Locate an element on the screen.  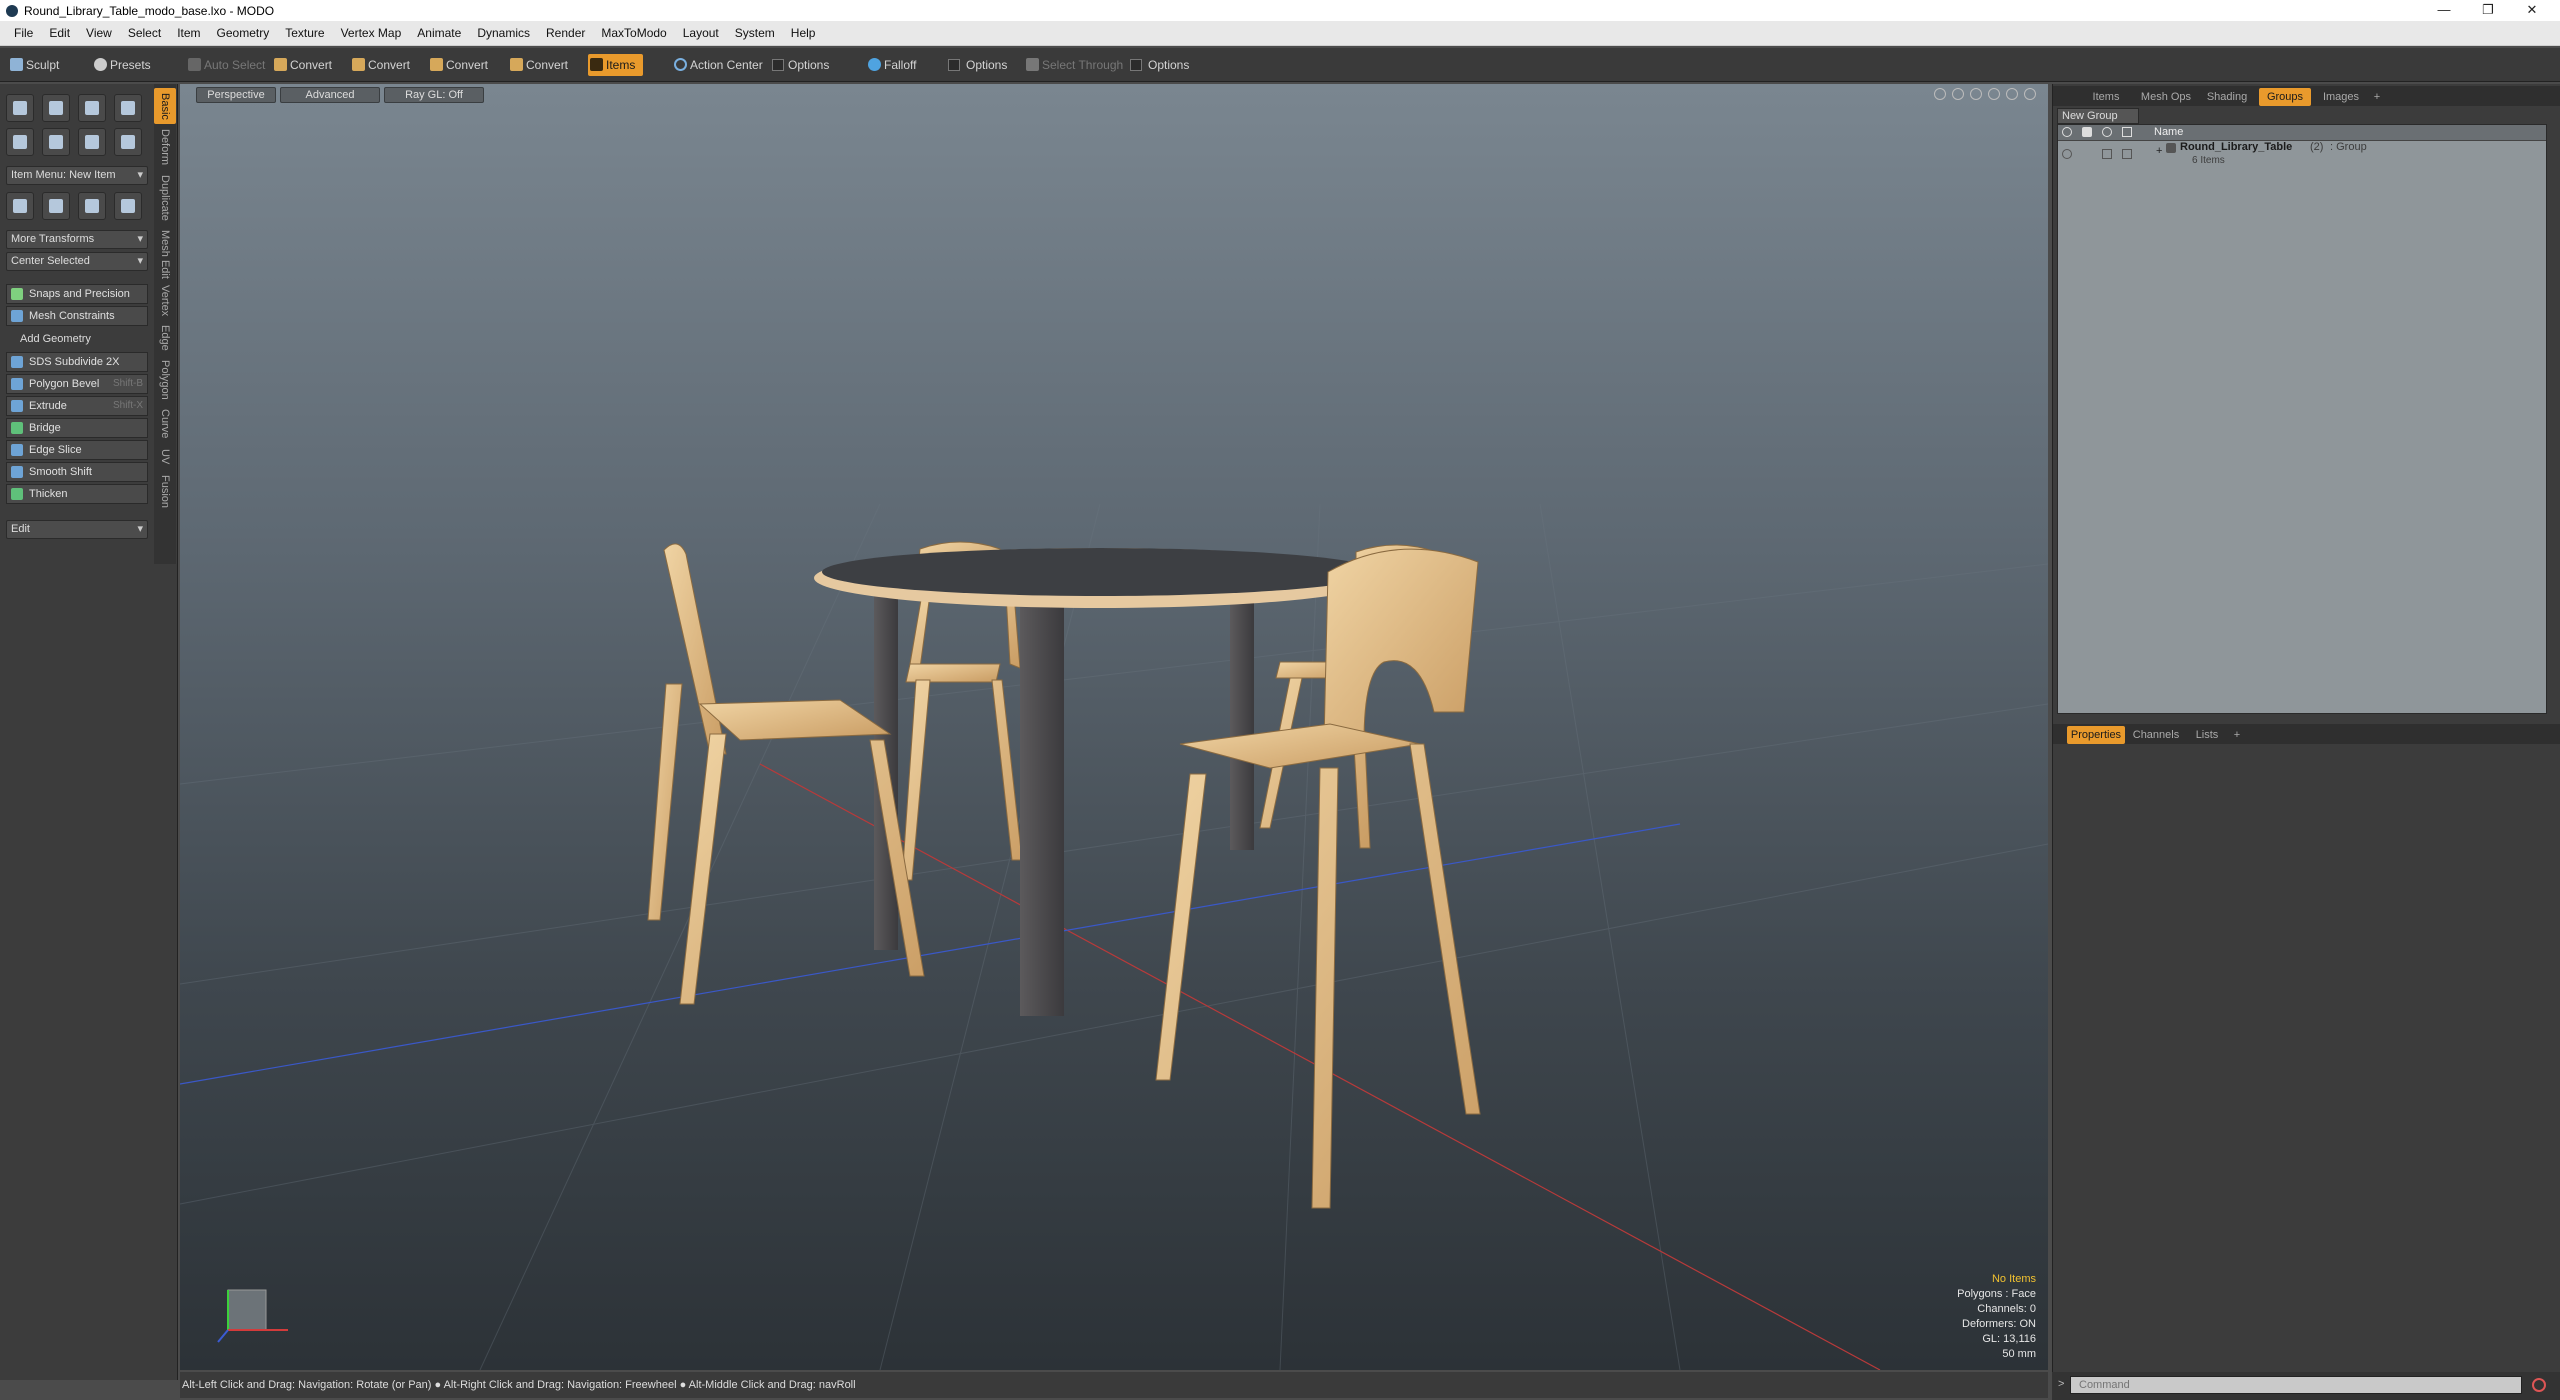
auto-select-button: Auto Select is located at coordinates (225, 65).